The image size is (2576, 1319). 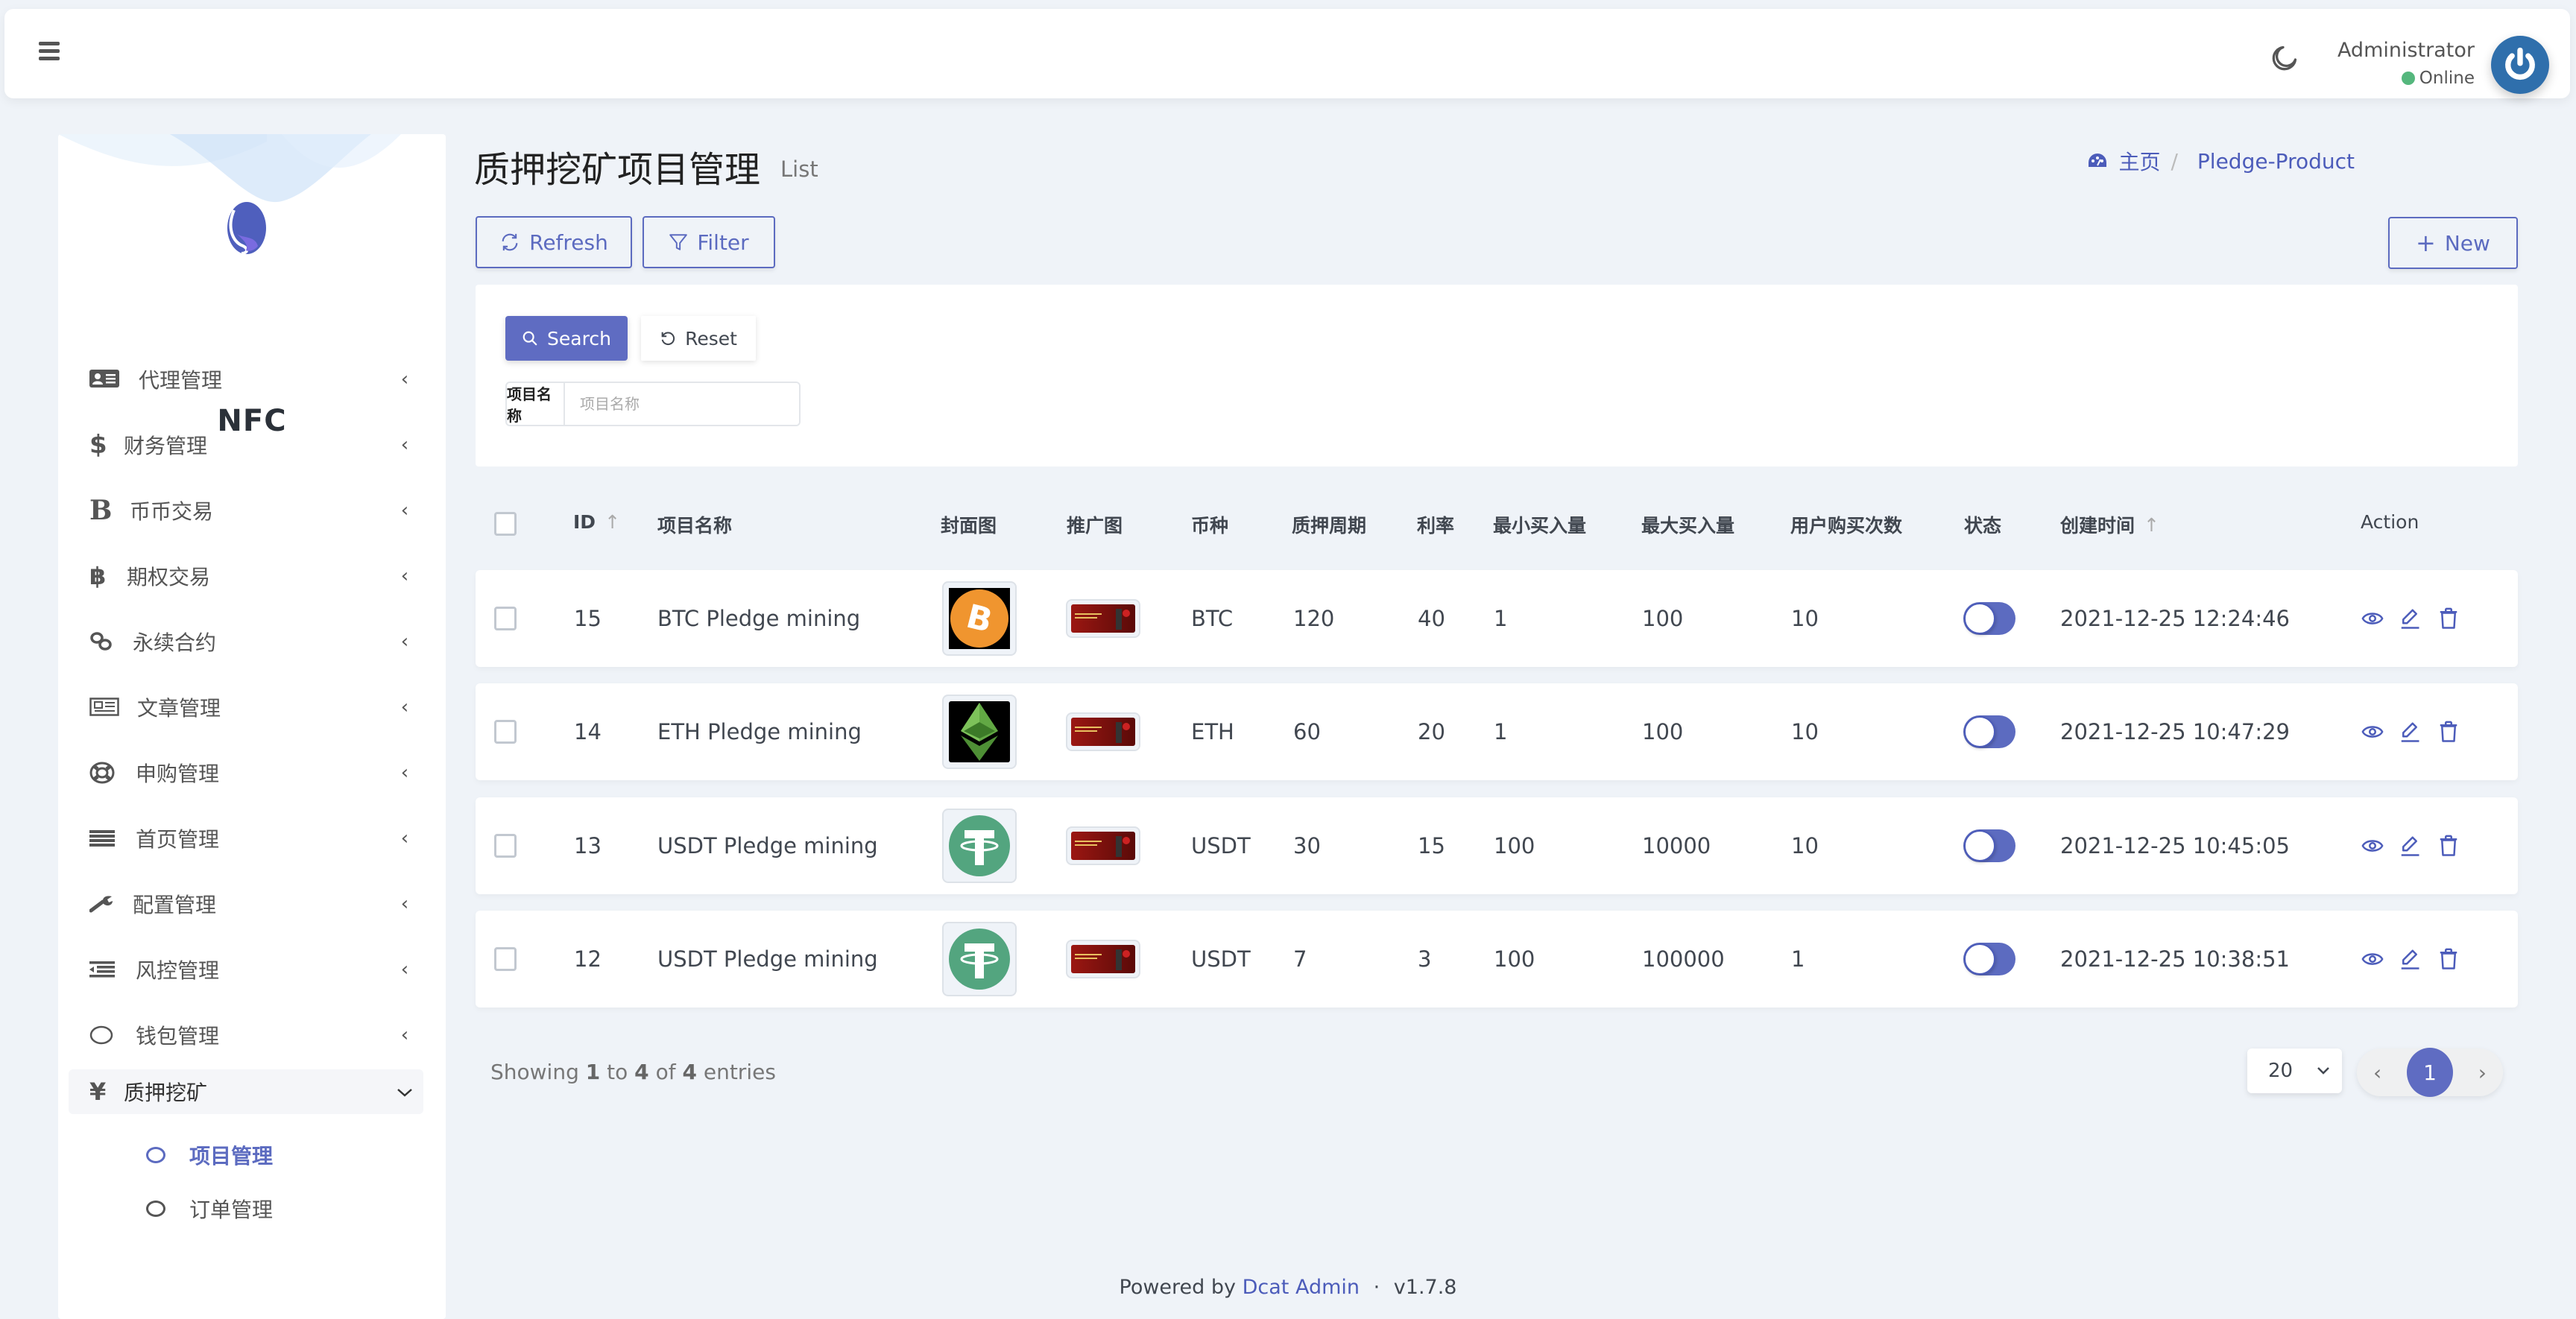 I want to click on reset-button: Reset, so click(x=698, y=338).